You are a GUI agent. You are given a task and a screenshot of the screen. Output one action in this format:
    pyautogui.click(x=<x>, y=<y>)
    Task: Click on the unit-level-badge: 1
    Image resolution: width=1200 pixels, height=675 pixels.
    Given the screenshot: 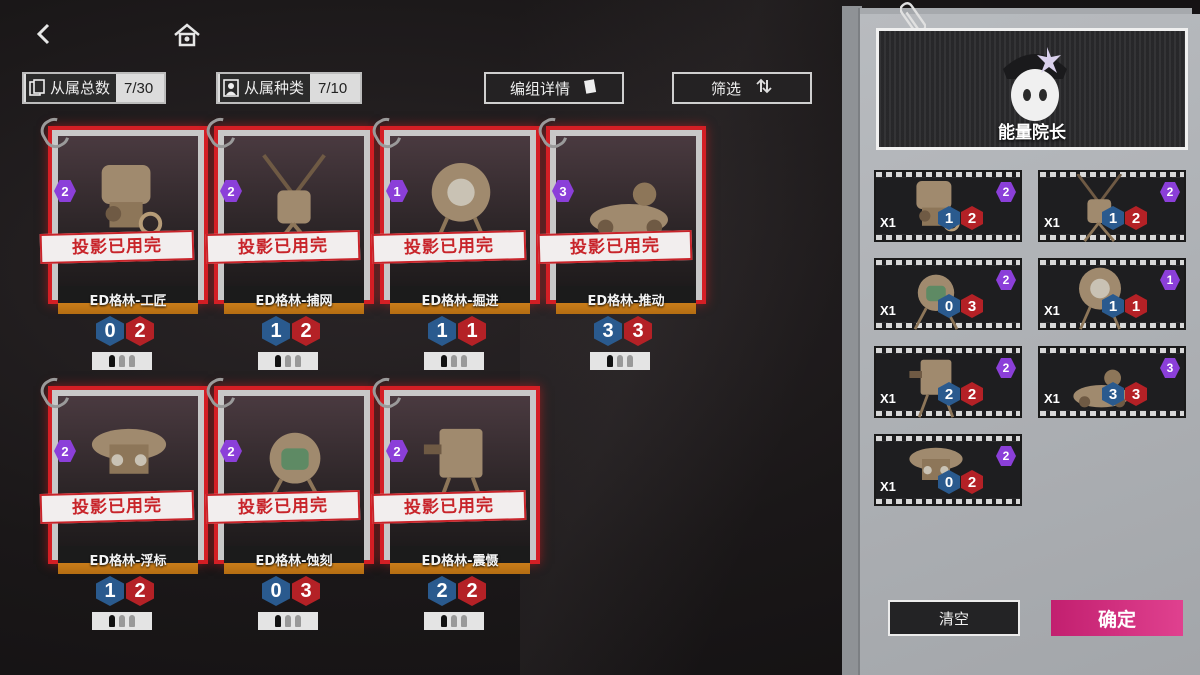 What is the action you would take?
    pyautogui.click(x=1170, y=280)
    